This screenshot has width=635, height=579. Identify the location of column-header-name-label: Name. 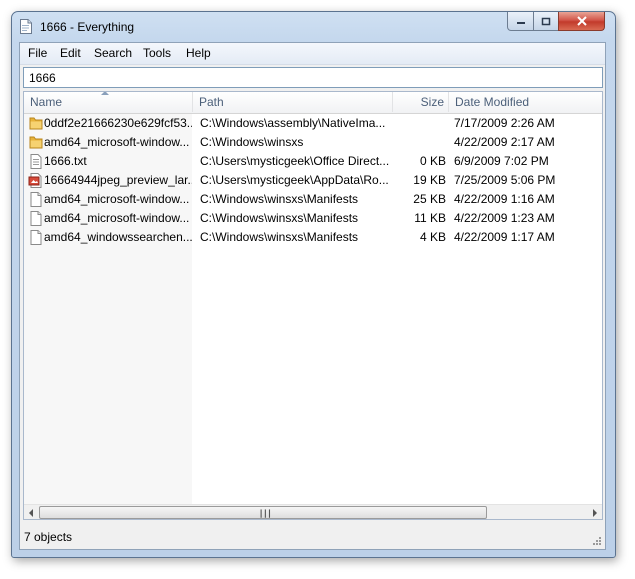
(46, 102).